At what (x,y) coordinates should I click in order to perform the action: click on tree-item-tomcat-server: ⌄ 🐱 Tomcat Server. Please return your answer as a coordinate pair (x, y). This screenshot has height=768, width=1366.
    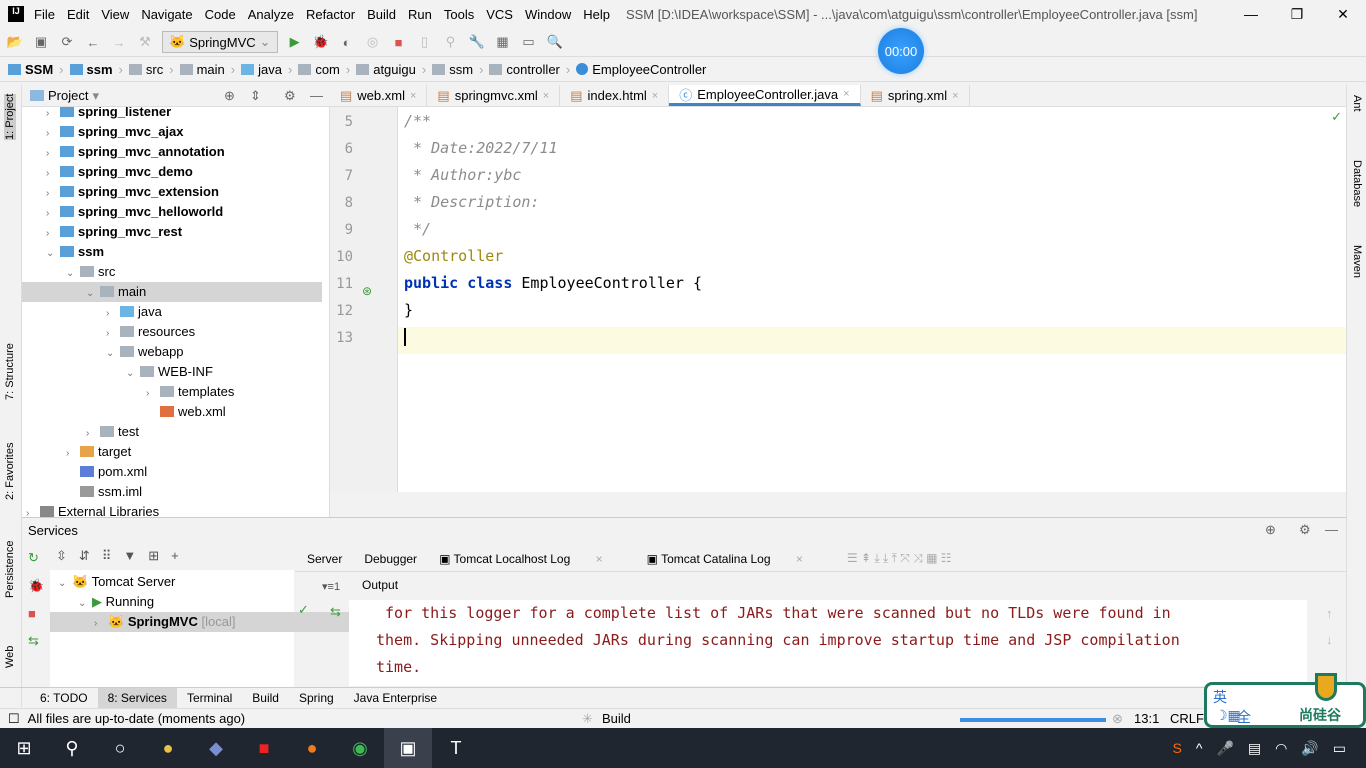
    Looking at the image, I should click on (116, 582).